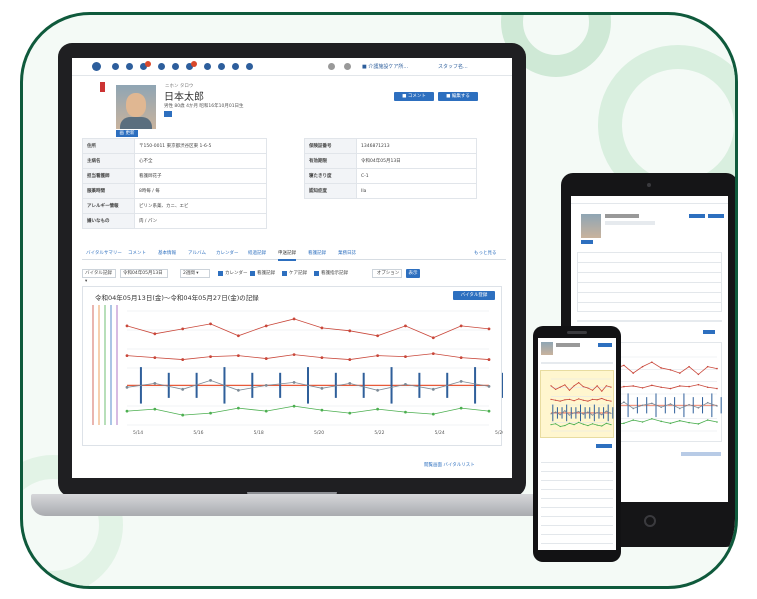 The height and width of the screenshot is (599, 757). What do you see at coordinates (137, 253) in the screenshot?
I see `tab-comment: コメント` at bounding box center [137, 253].